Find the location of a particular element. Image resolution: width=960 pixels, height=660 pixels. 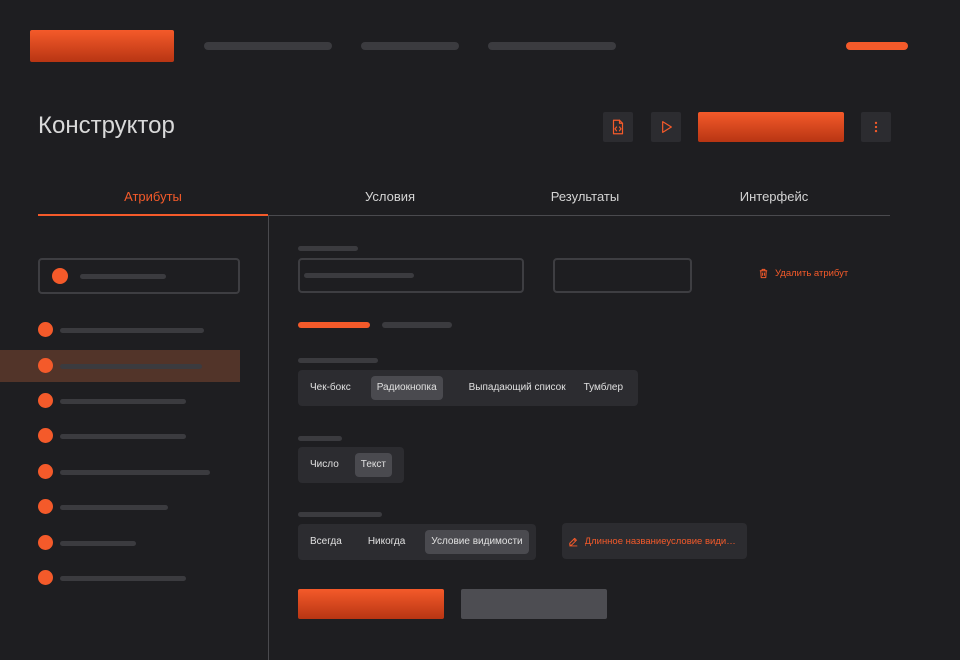

nav-user-link is located at coordinates (877, 46).